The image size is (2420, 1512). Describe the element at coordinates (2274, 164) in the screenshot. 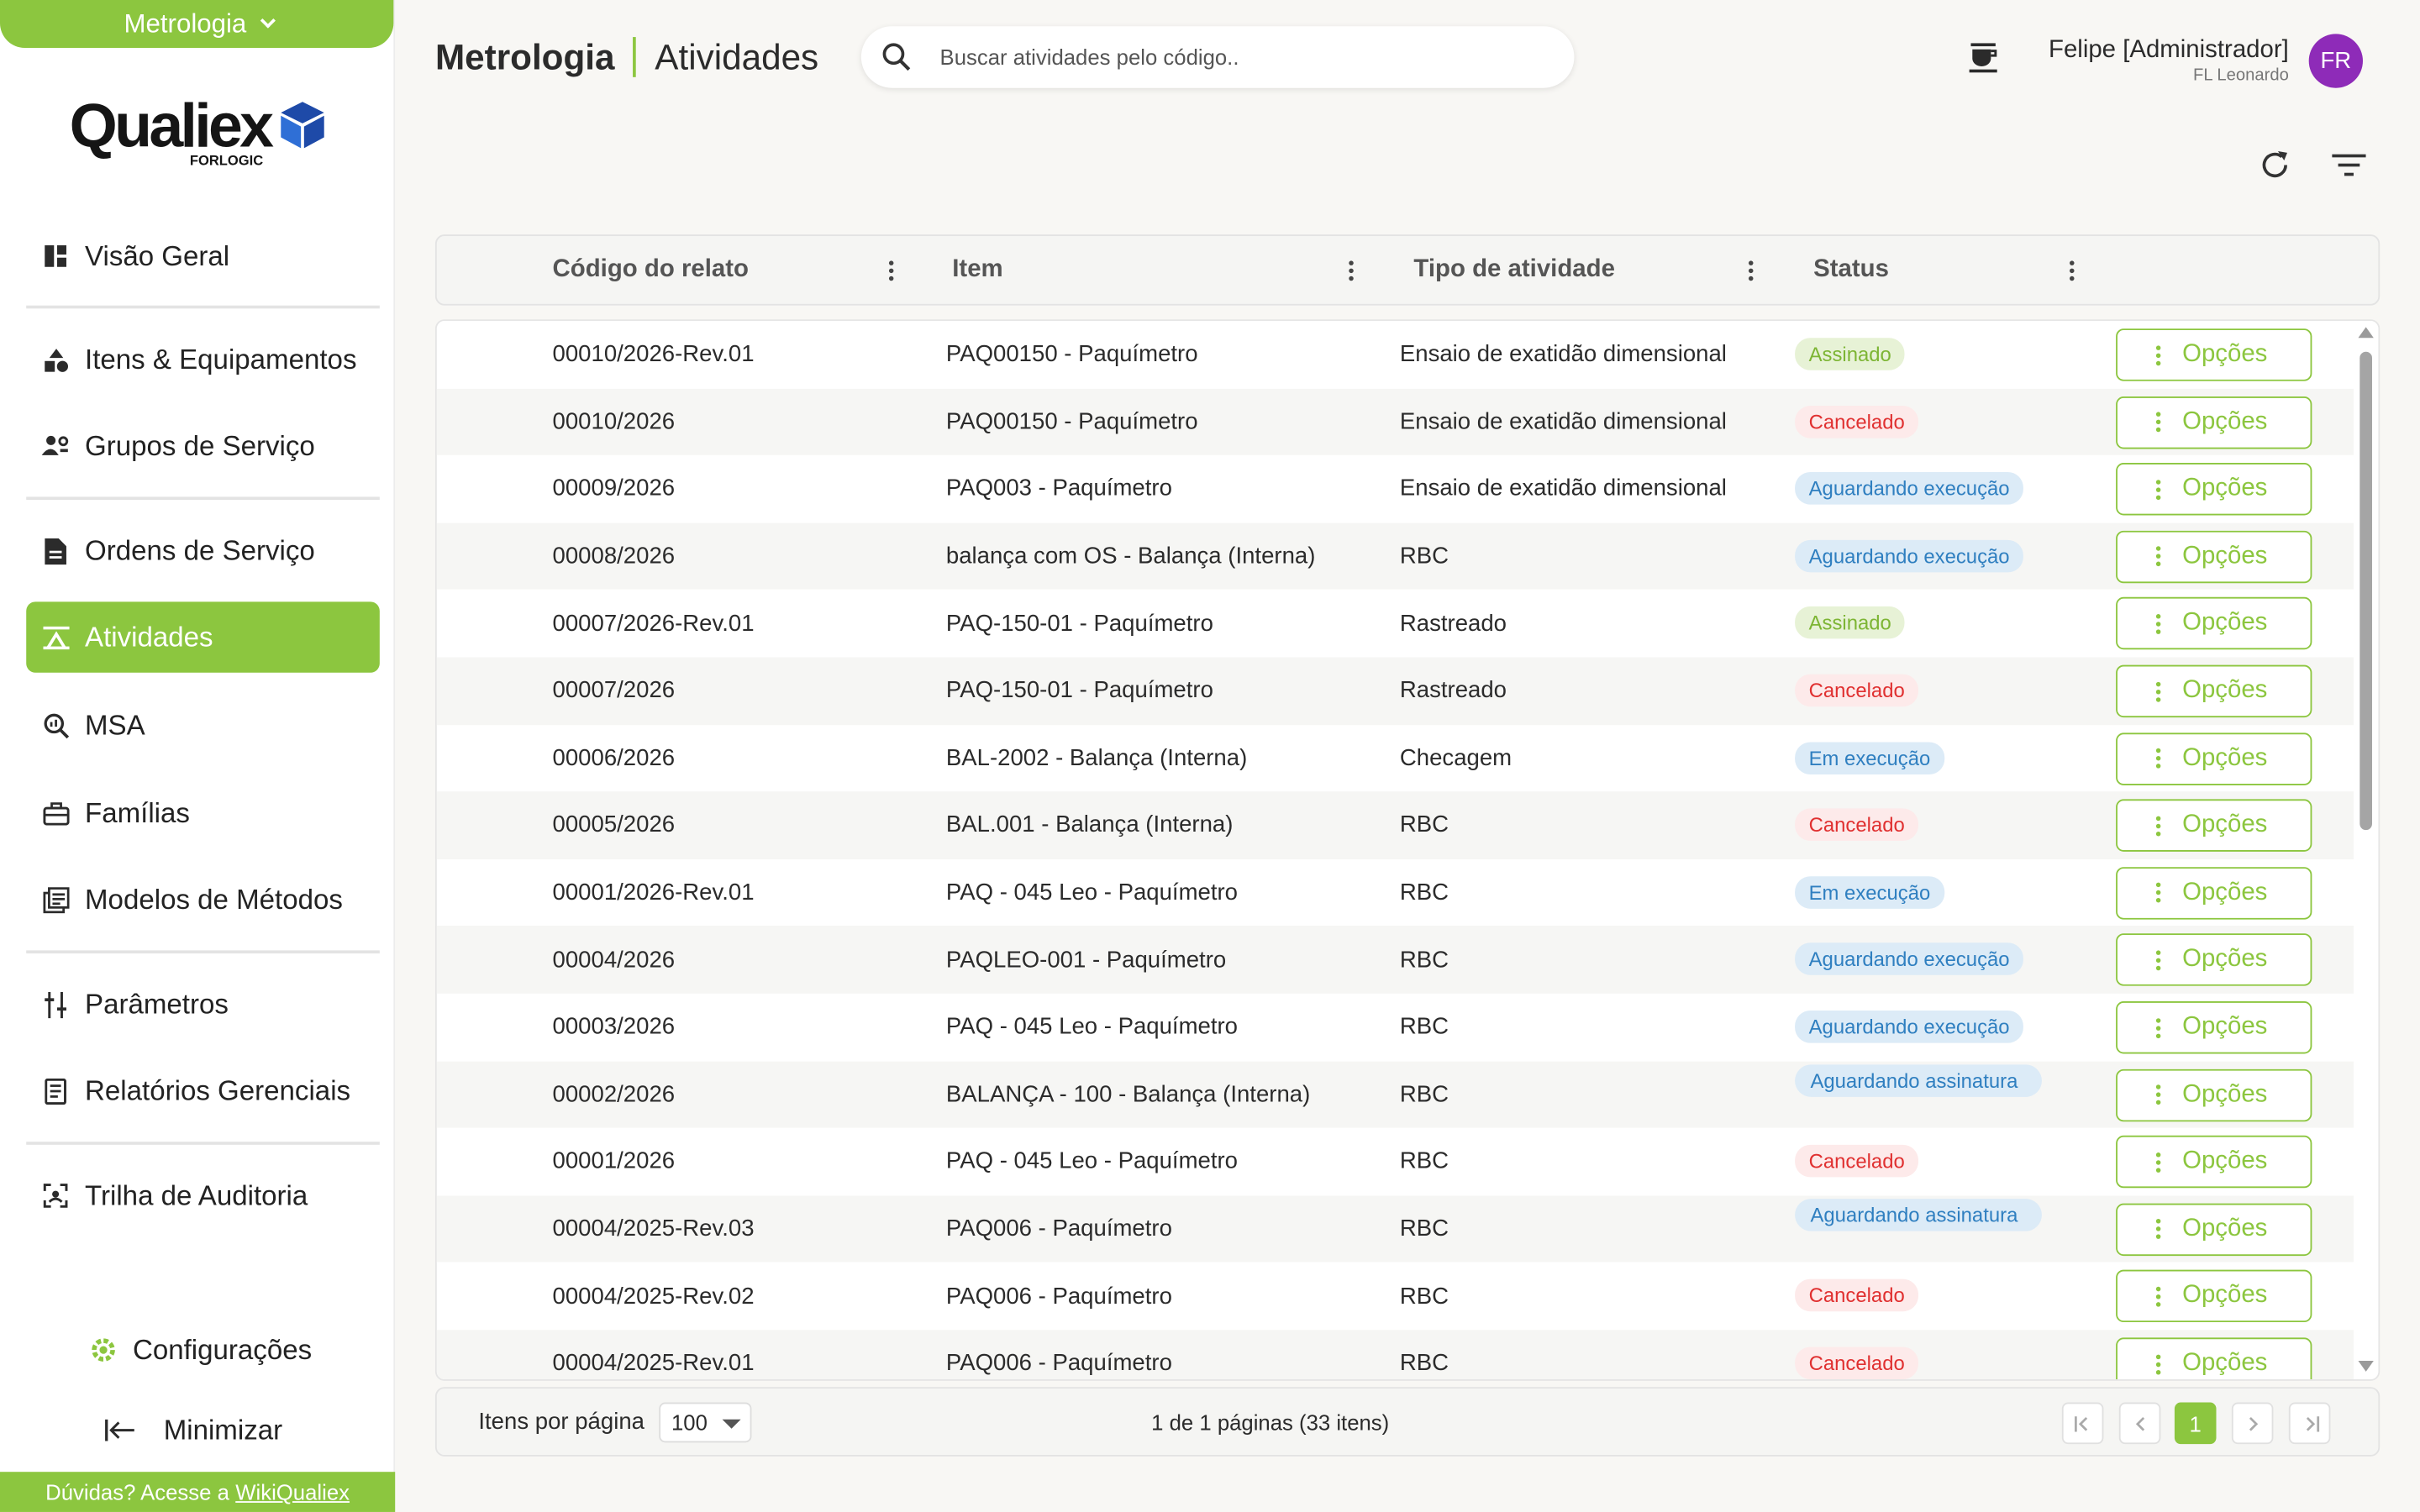

I see `refresh-button` at that location.